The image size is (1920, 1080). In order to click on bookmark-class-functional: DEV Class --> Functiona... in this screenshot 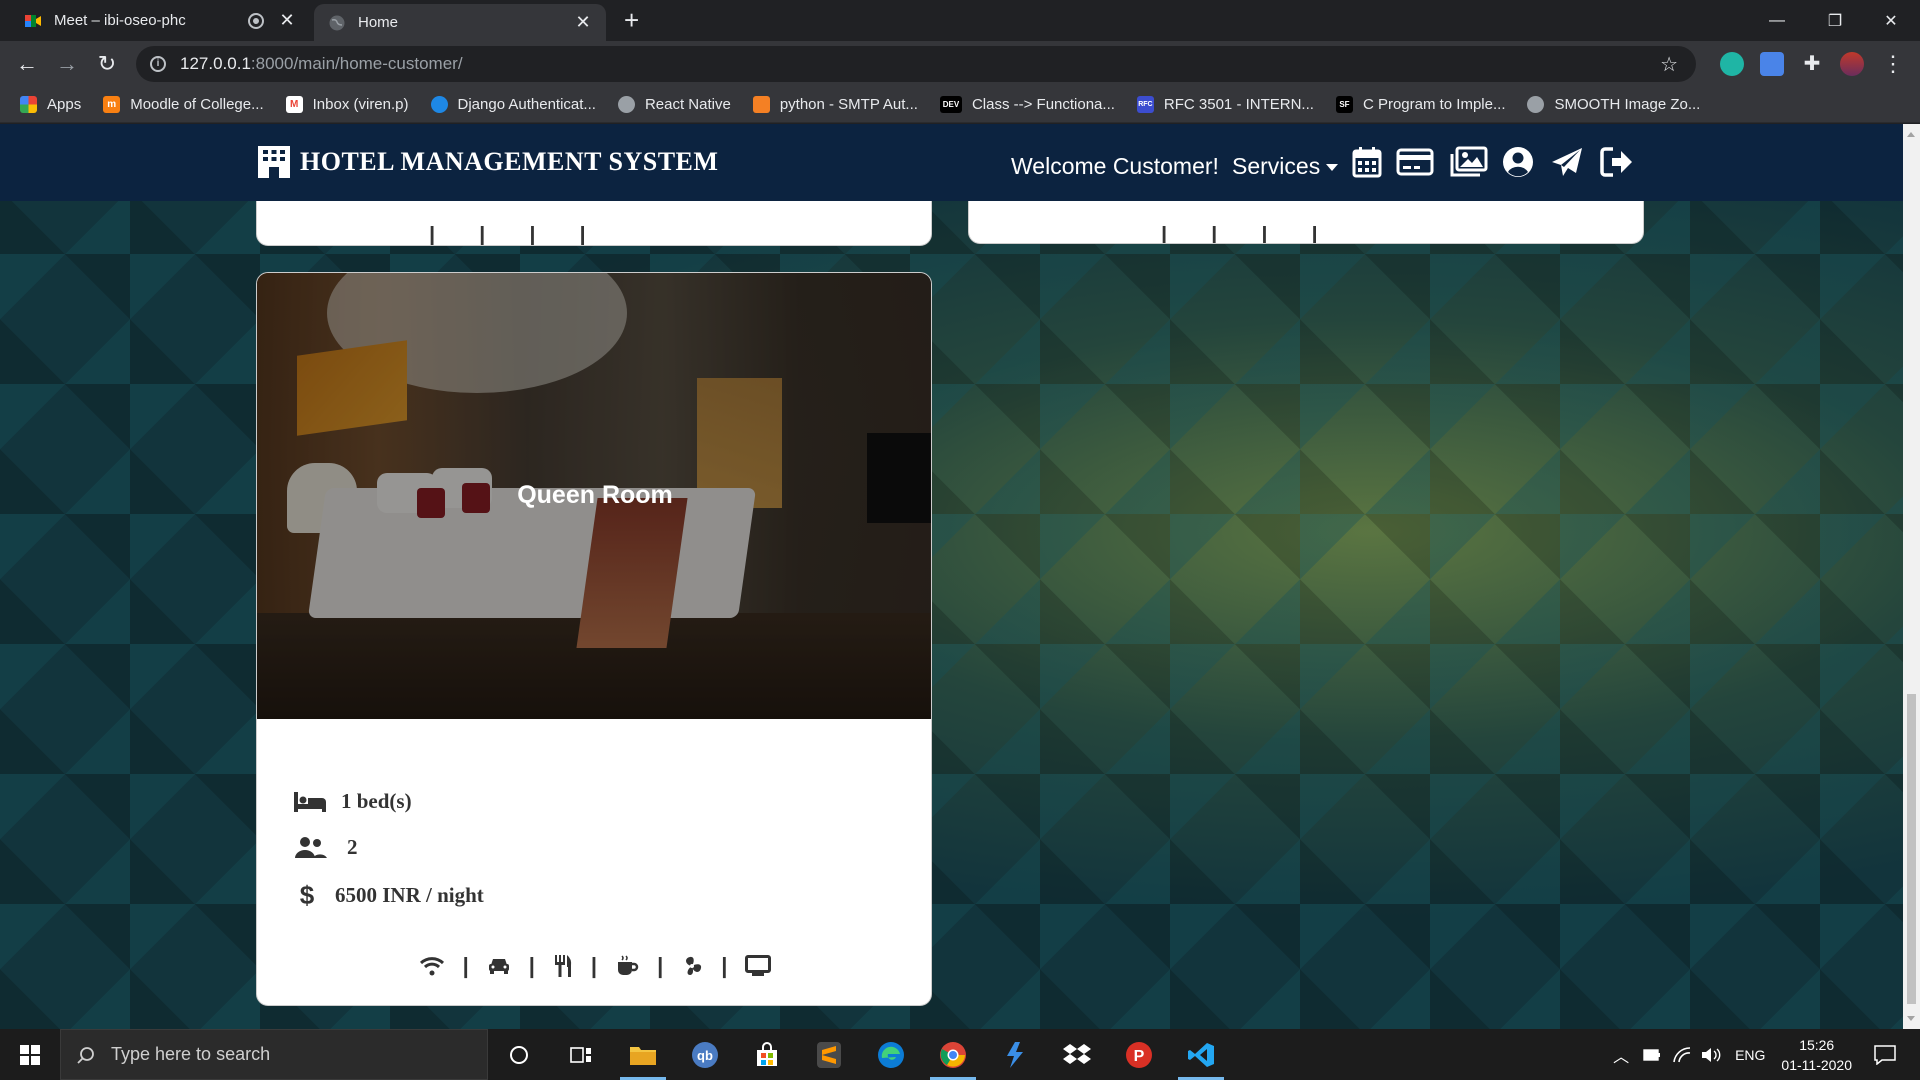, I will do `click(1027, 104)`.